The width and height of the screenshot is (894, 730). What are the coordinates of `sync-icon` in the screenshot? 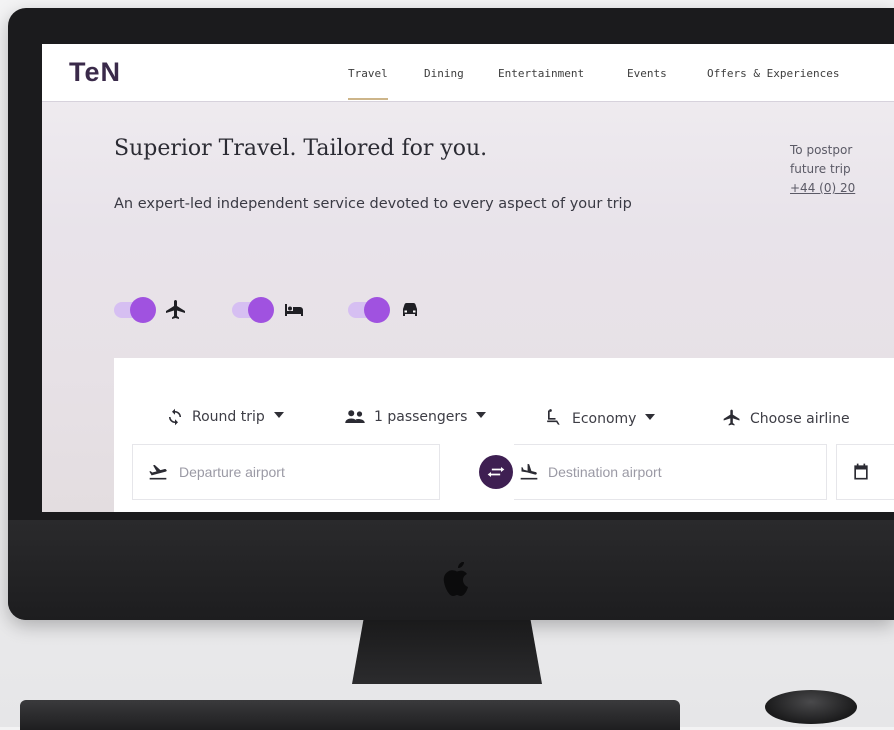 It's located at (175, 417).